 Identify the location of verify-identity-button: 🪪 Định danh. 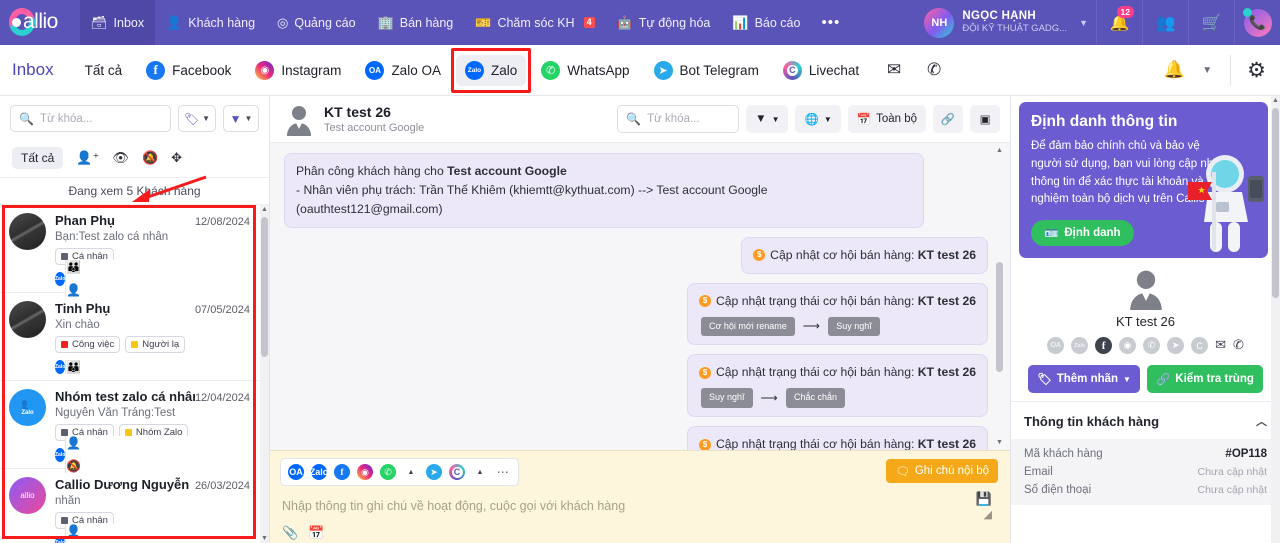
(1082, 233).